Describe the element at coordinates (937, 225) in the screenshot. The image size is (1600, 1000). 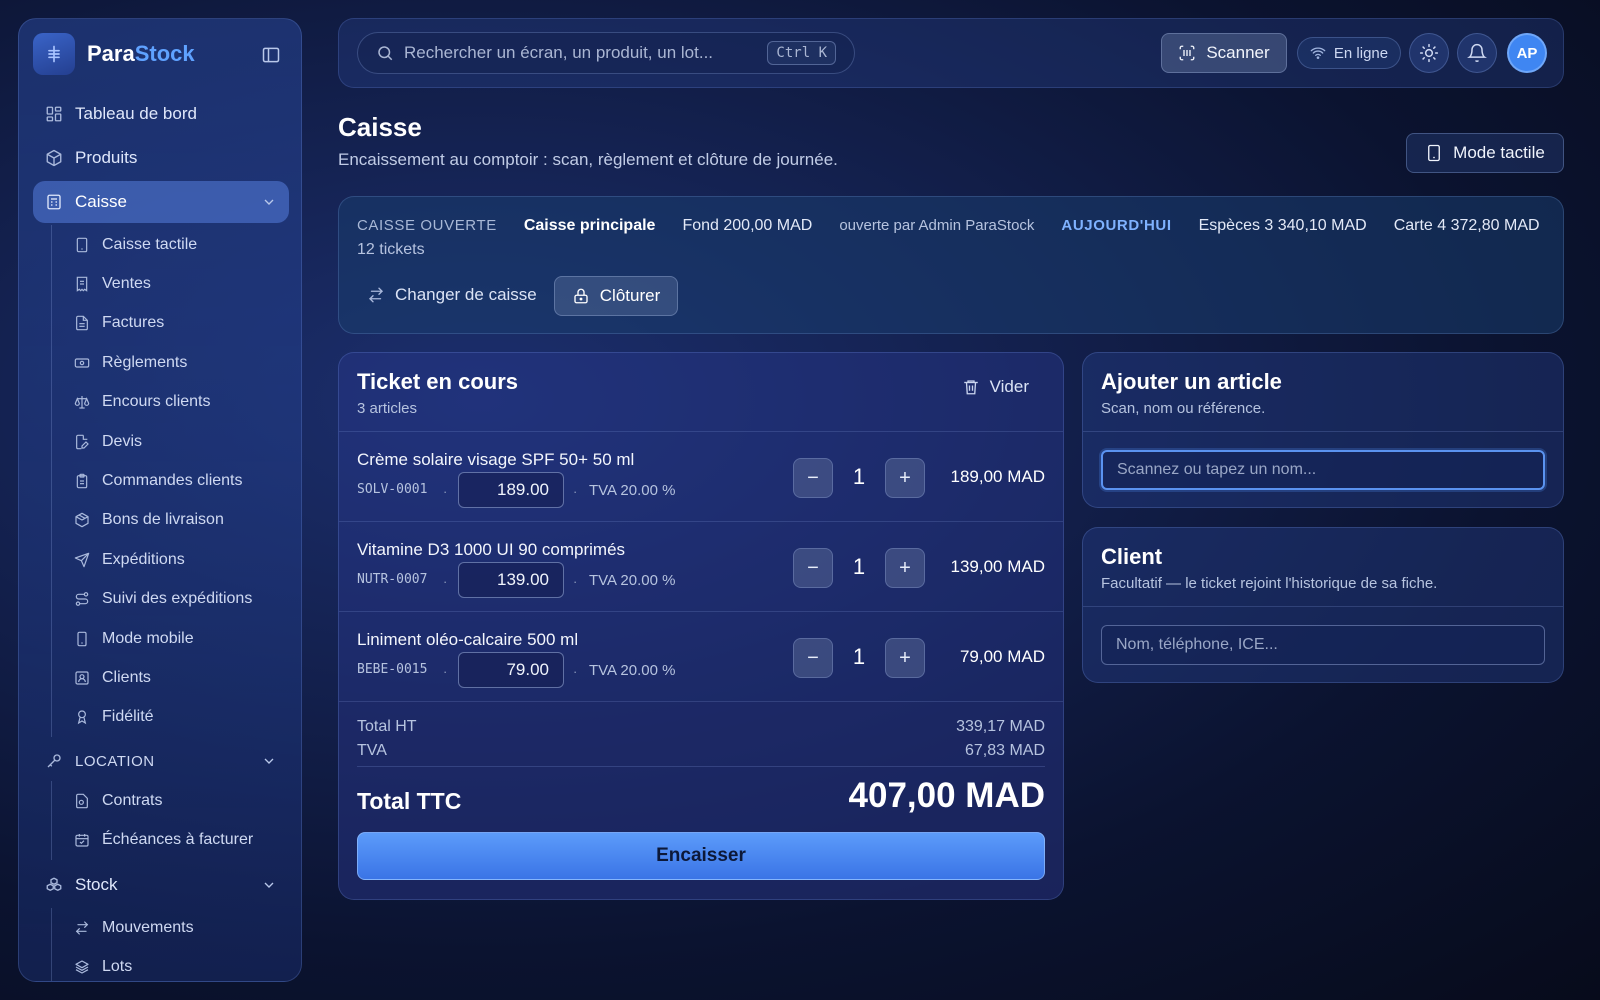
I see `register-opened-by: ouverte par Admin ParaStock` at that location.